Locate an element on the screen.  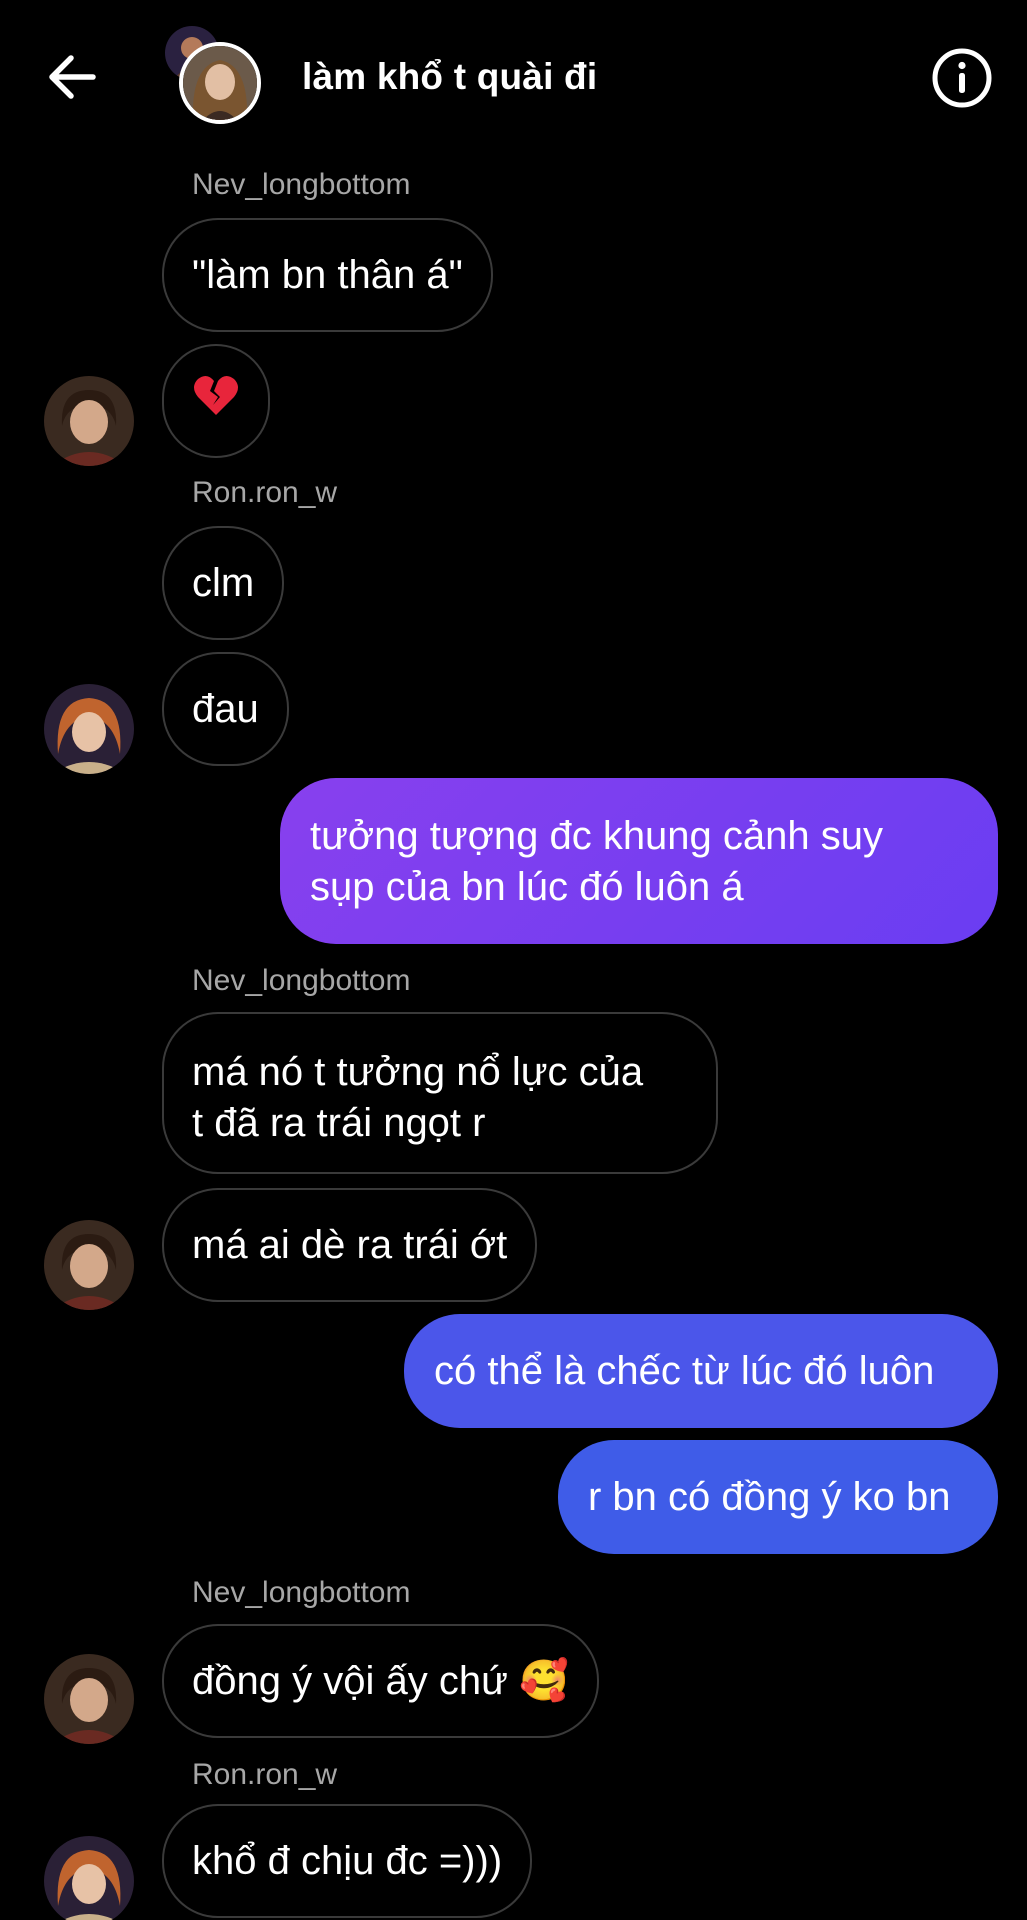
broken-heart-emoji is located at coordinates (216, 401).